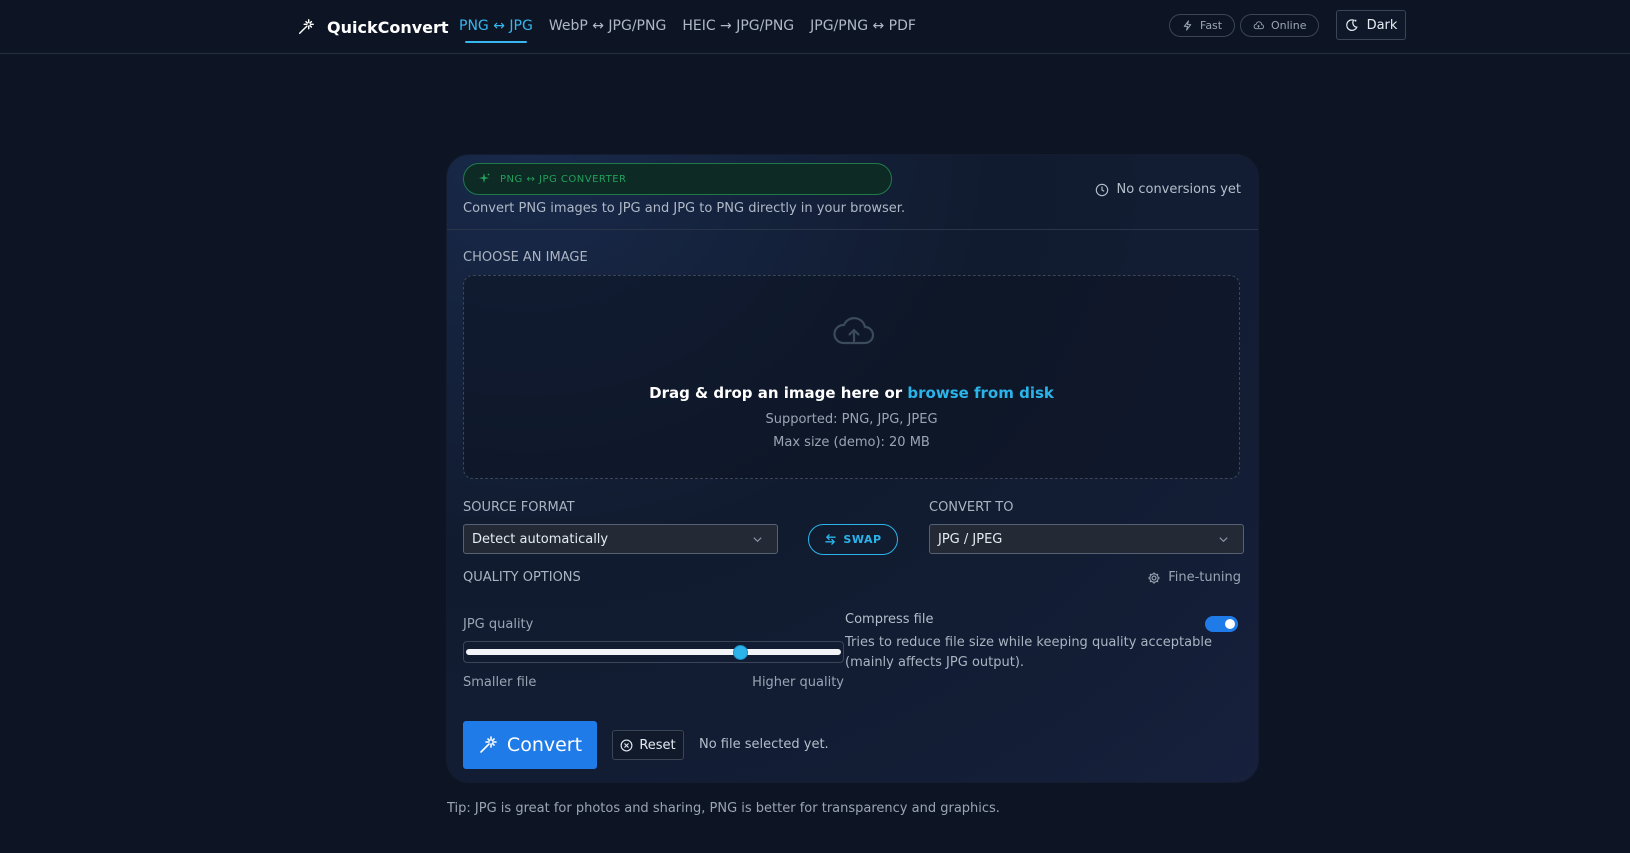  I want to click on target-format-value: JPG / JPEG, so click(970, 539).